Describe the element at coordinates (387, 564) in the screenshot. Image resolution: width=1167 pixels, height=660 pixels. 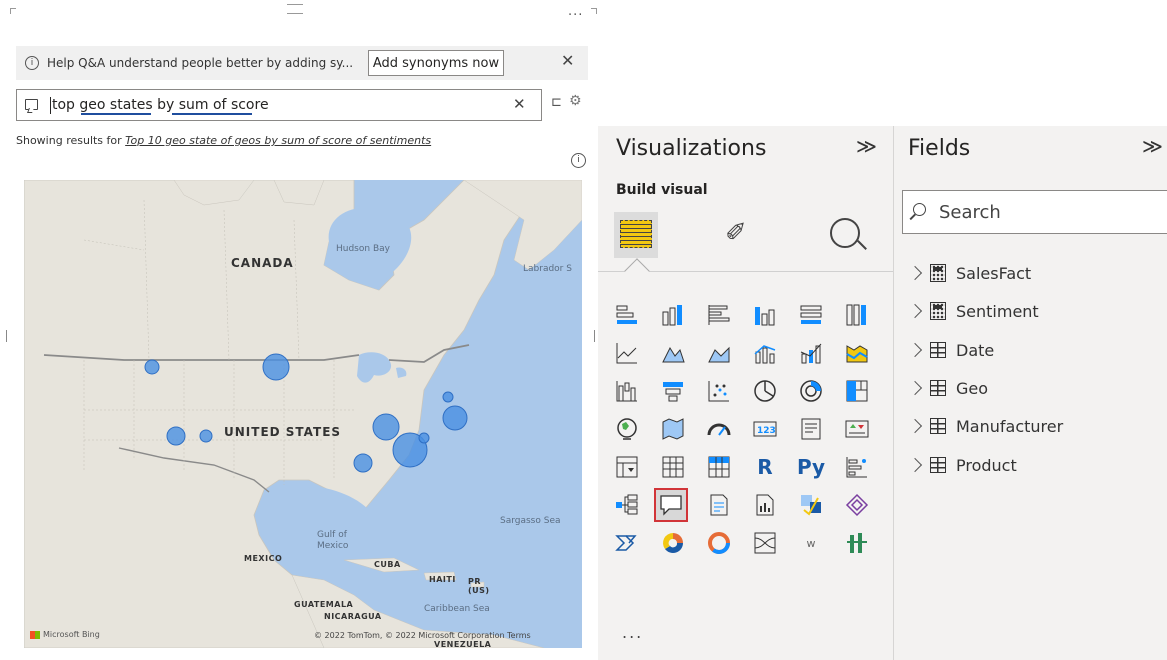
I see `map-label-cuba: CUBA` at that location.